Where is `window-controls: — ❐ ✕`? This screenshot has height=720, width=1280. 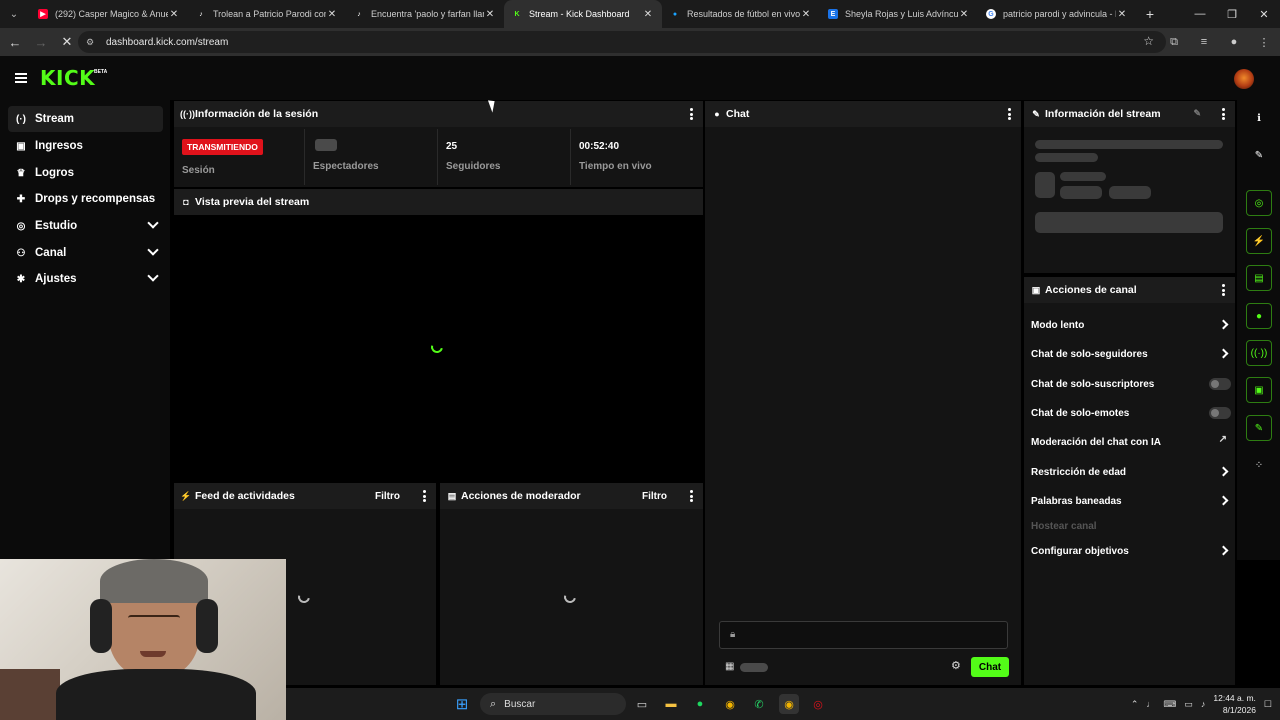
window-controls: — ❐ ✕ is located at coordinates (1232, 14).